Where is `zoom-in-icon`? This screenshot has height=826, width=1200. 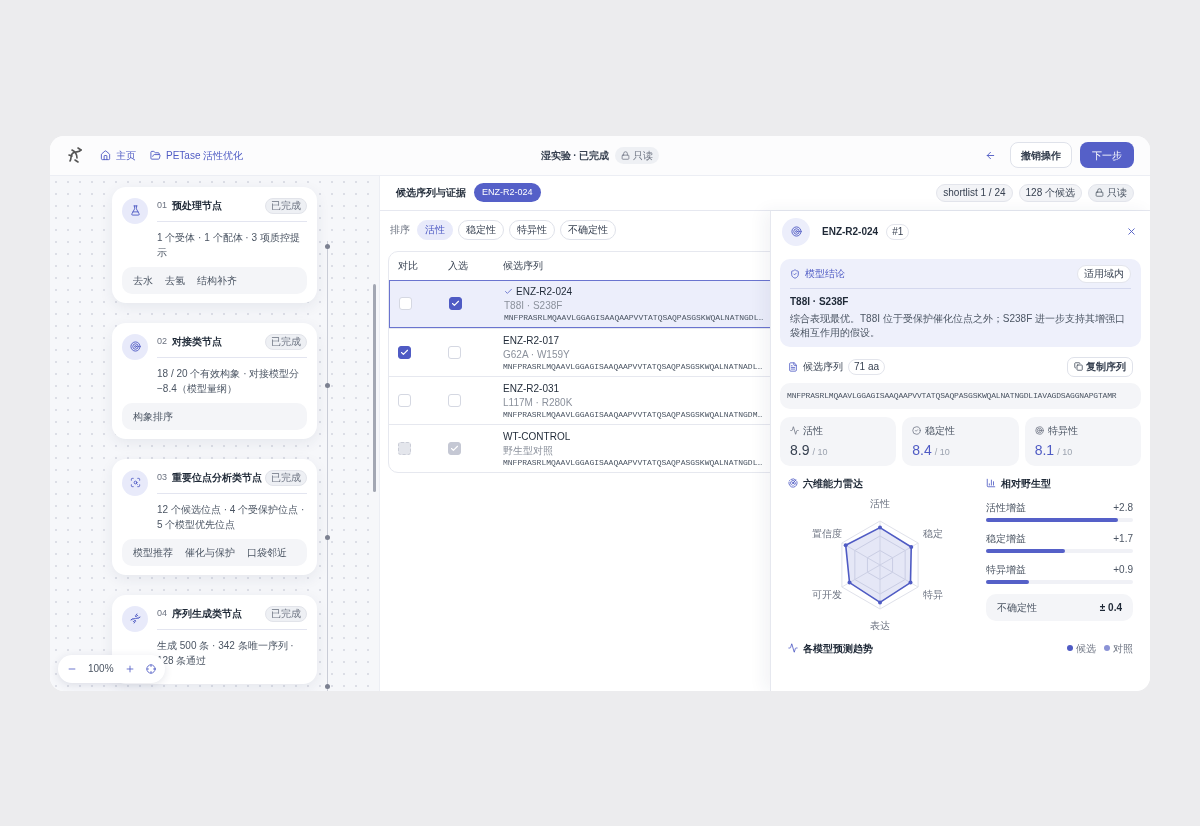 zoom-in-icon is located at coordinates (129, 668).